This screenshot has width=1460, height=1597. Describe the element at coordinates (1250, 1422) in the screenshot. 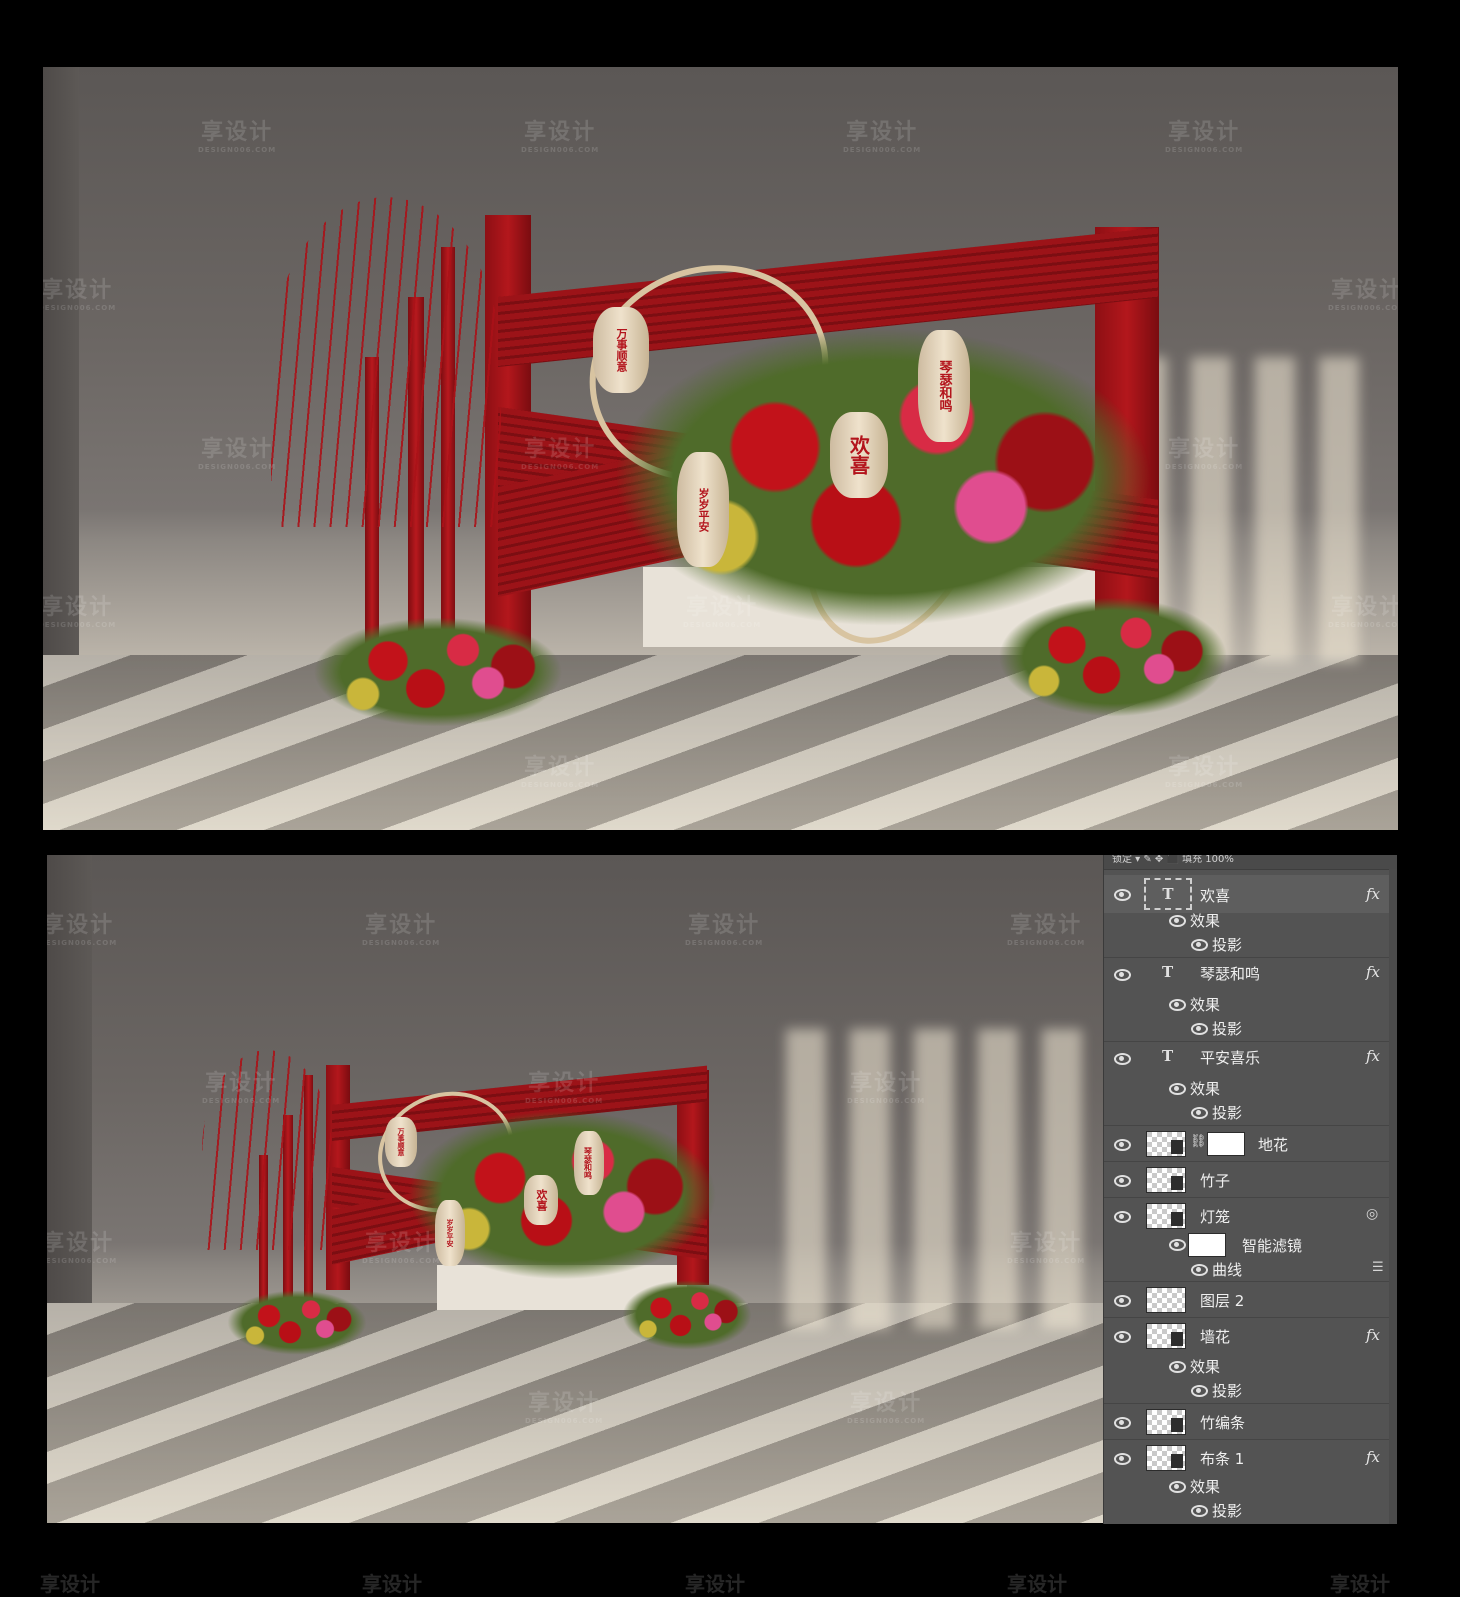

I see `layer-row-image: 竹编条` at that location.